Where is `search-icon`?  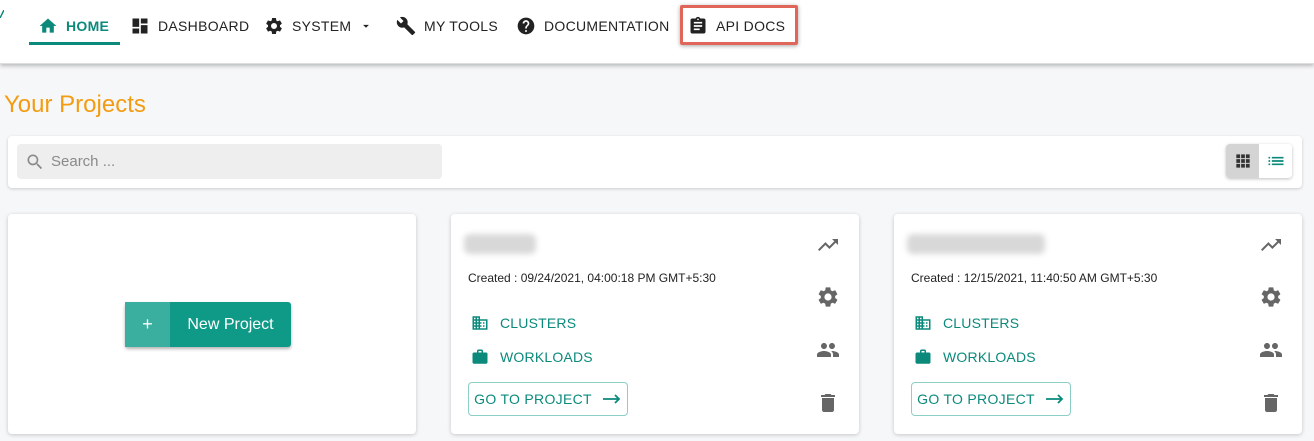 search-icon is located at coordinates (35, 161).